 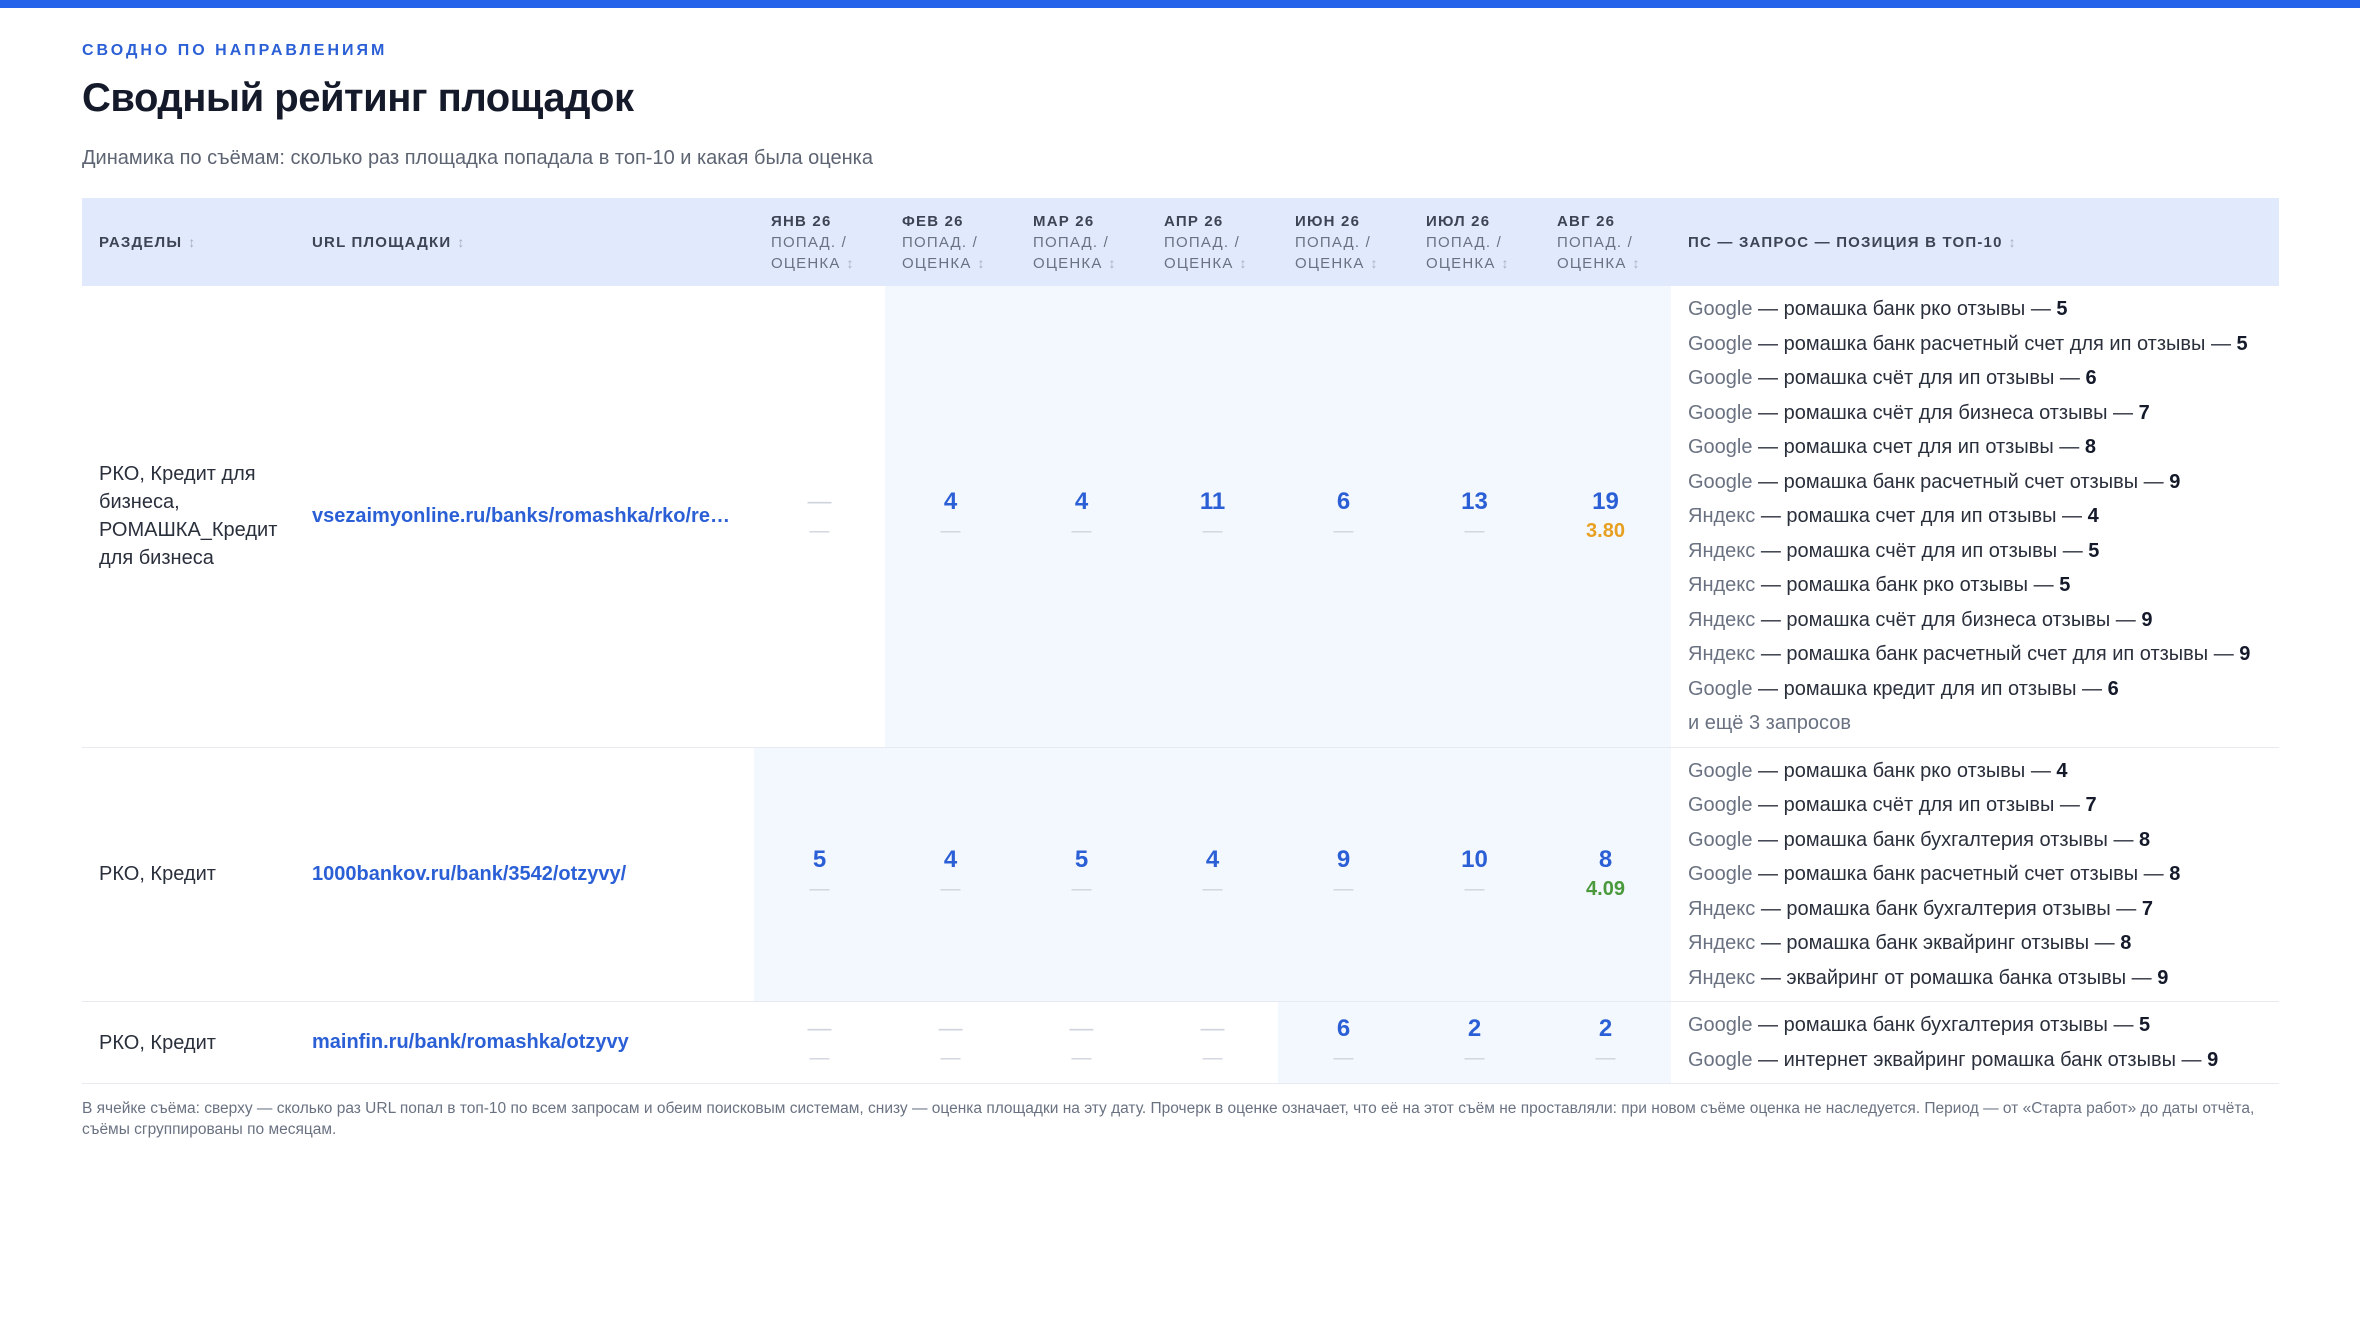 What do you see at coordinates (1474, 1042) in the screenshot?
I see `month-cell: 2—` at bounding box center [1474, 1042].